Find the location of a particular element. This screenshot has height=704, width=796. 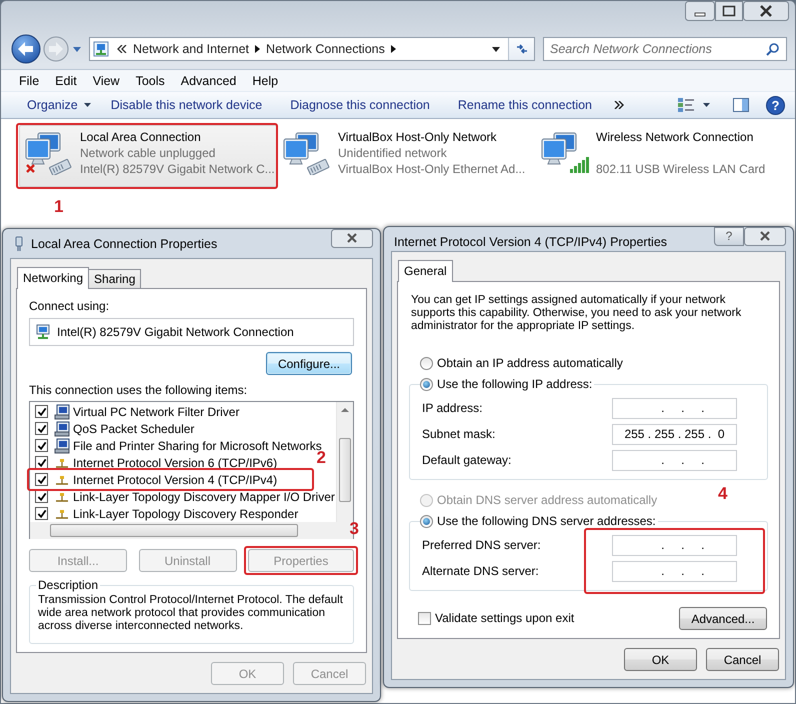

help-button: ? is located at coordinates (729, 236).